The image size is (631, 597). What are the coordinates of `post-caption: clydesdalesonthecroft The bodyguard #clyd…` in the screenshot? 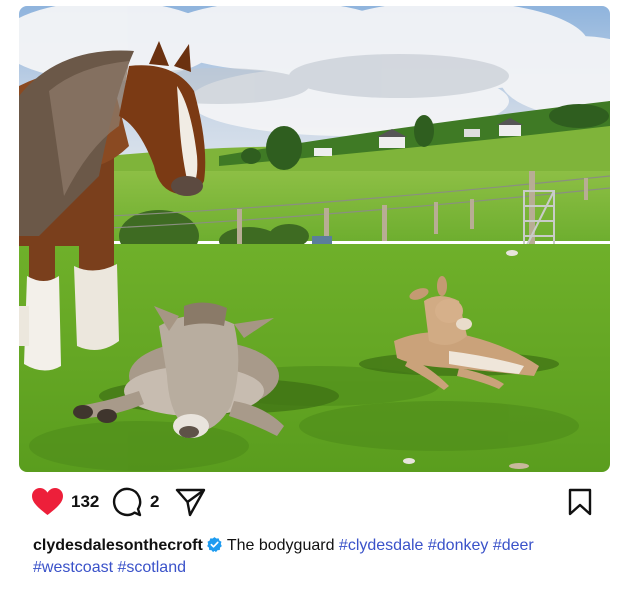 It's located at (313, 557).